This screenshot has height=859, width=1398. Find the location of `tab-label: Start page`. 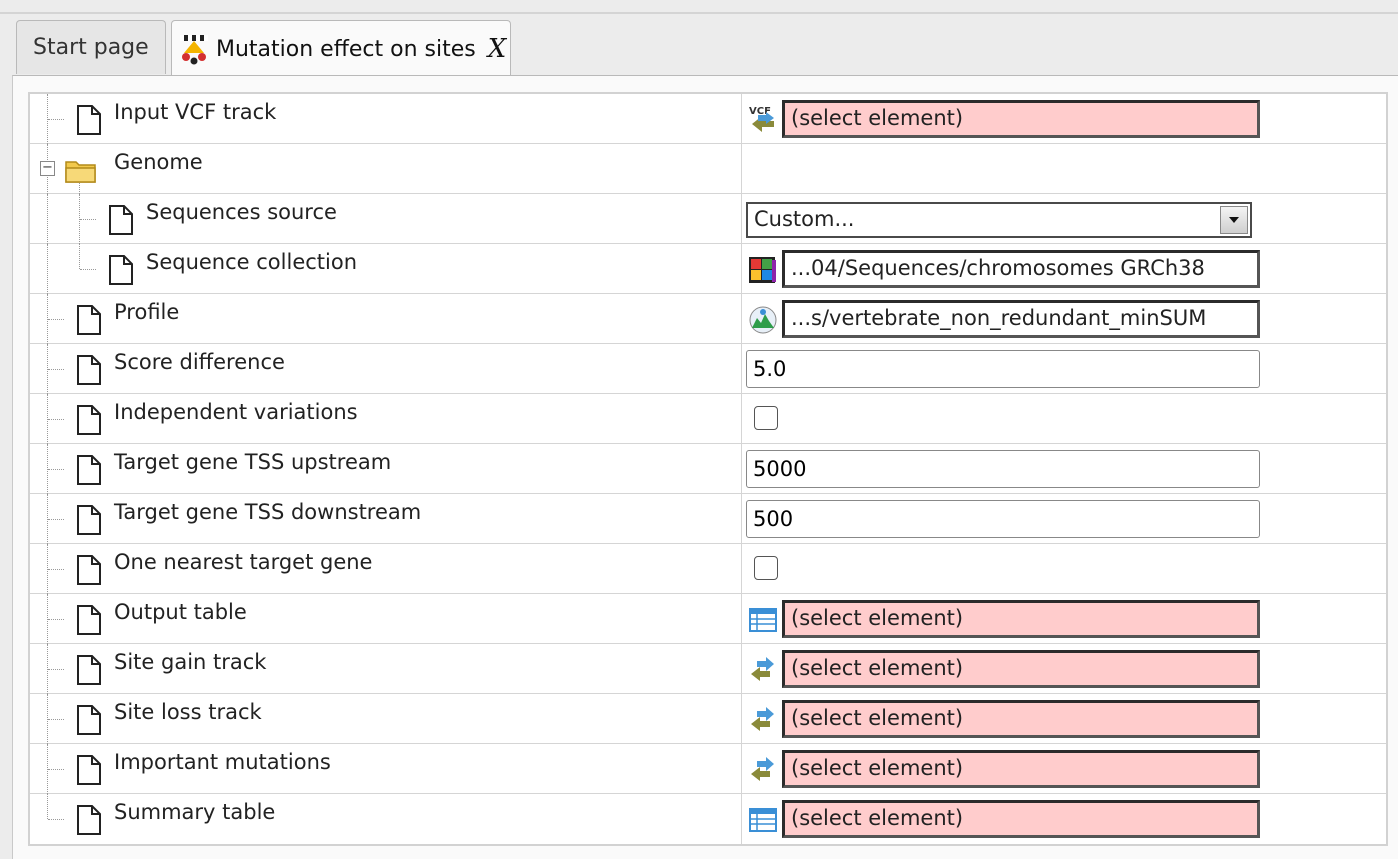

tab-label: Start page is located at coordinates (91, 47).